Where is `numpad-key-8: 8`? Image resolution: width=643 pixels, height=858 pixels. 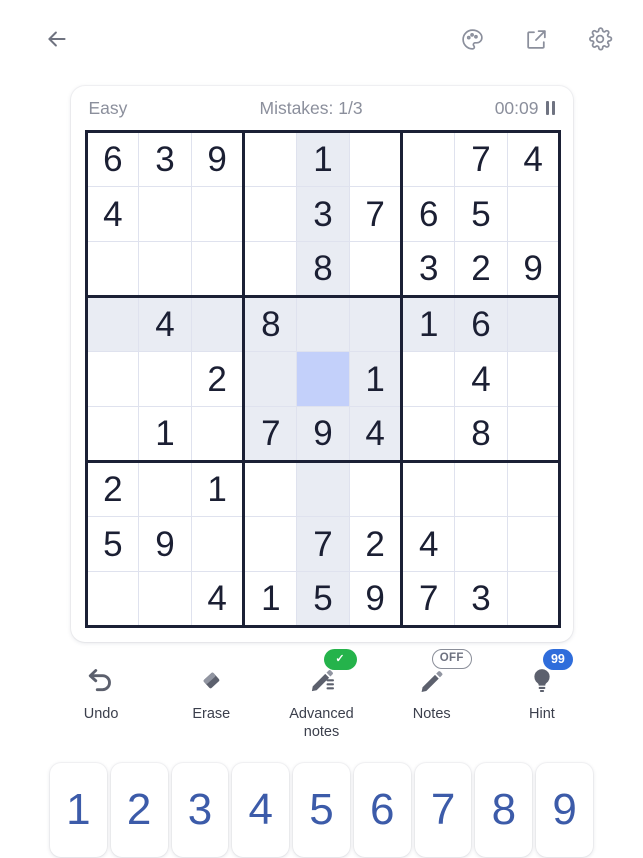
numpad-key-8: 8 is located at coordinates (504, 810).